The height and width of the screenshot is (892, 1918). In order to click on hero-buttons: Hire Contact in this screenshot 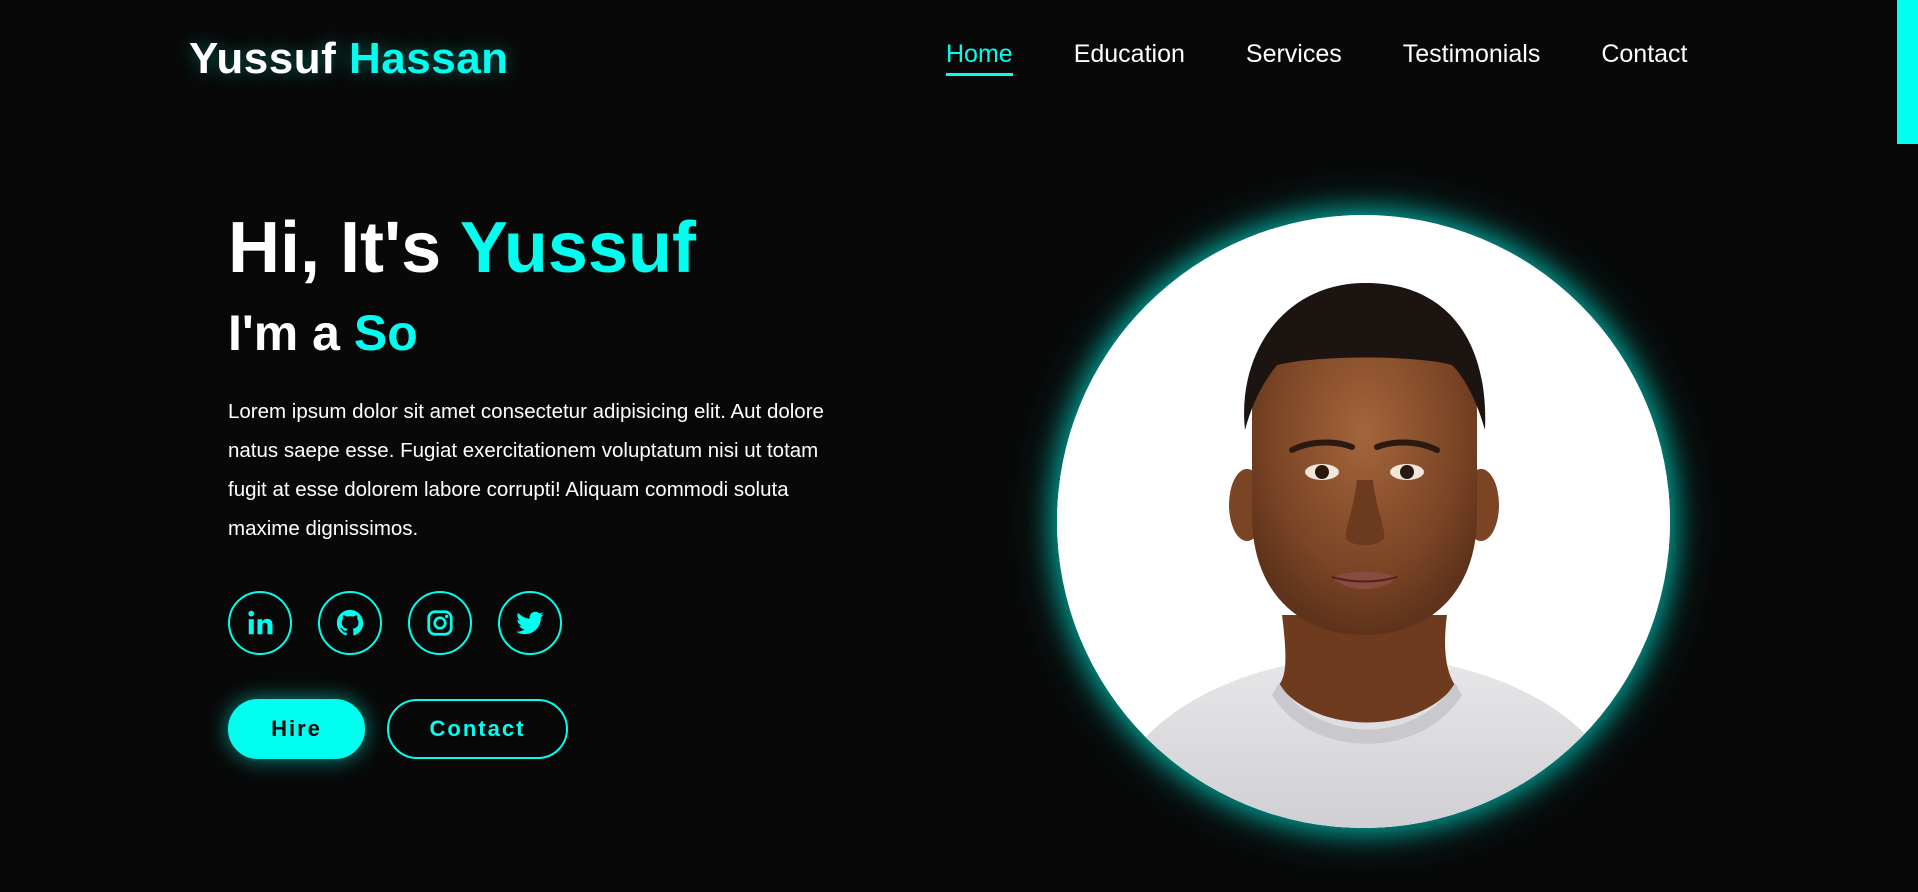, I will do `click(398, 729)`.